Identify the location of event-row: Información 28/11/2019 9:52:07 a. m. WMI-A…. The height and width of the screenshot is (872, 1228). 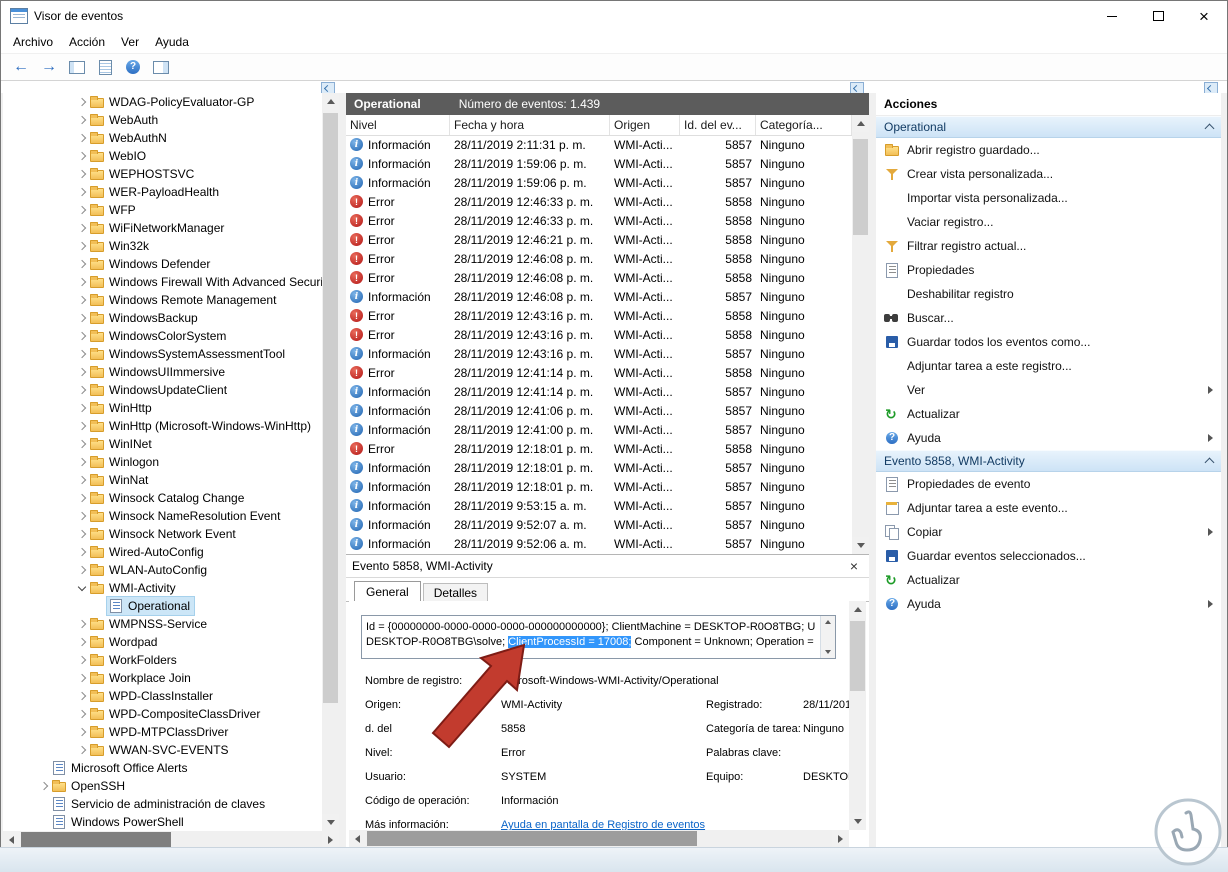
(599, 524).